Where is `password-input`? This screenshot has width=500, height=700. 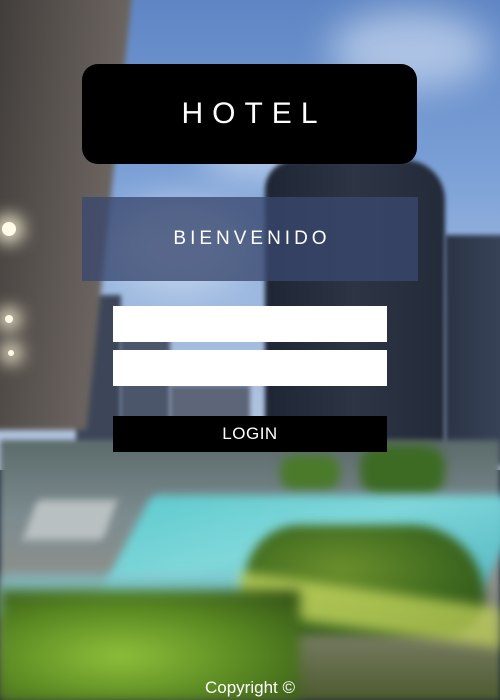
password-input is located at coordinates (250, 368).